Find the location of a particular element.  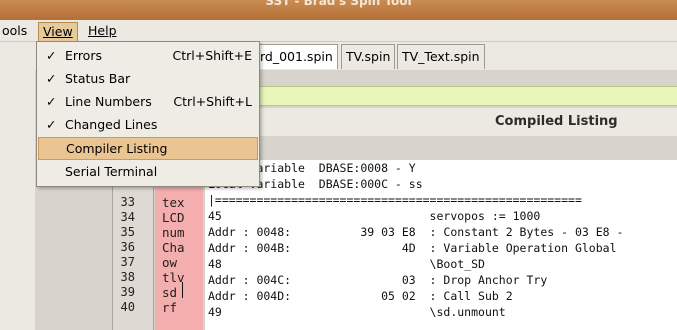

source-fragment: tex is located at coordinates (173, 202).